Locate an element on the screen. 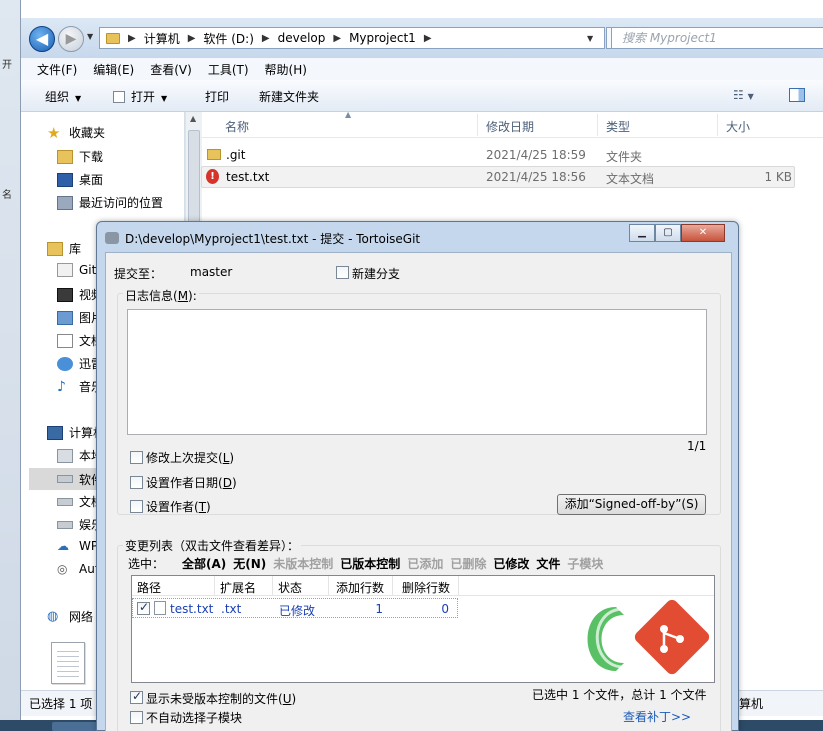 Image resolution: width=823 pixels, height=731 pixels. filter-list: 全部(A) 无(N) 未版本控制 已版本控制 已添加 已删除 已修改 文件 子模块 is located at coordinates (396, 563).